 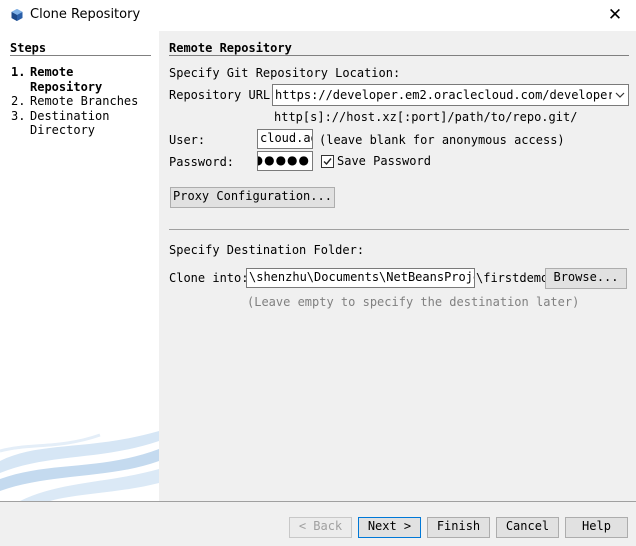 I want to click on title-bar: Clone Repository ✕, so click(x=318, y=15).